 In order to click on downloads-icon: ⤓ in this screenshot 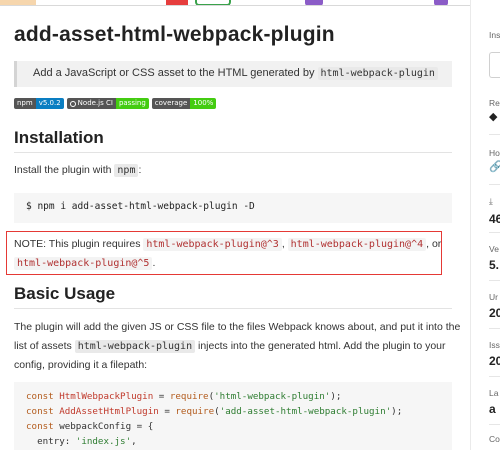, I will do `click(491, 201)`.